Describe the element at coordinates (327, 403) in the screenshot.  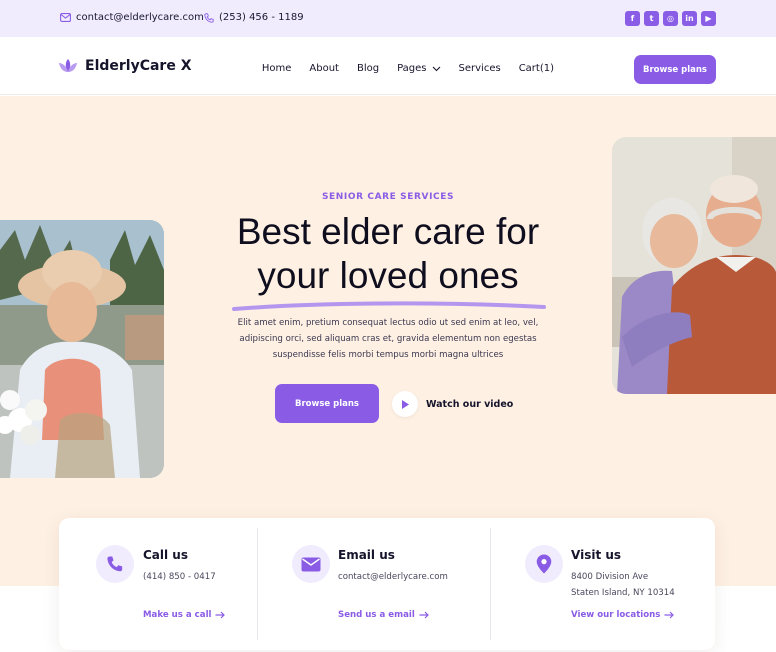
I see `browse-plans-hero-button: Browse plans` at that location.